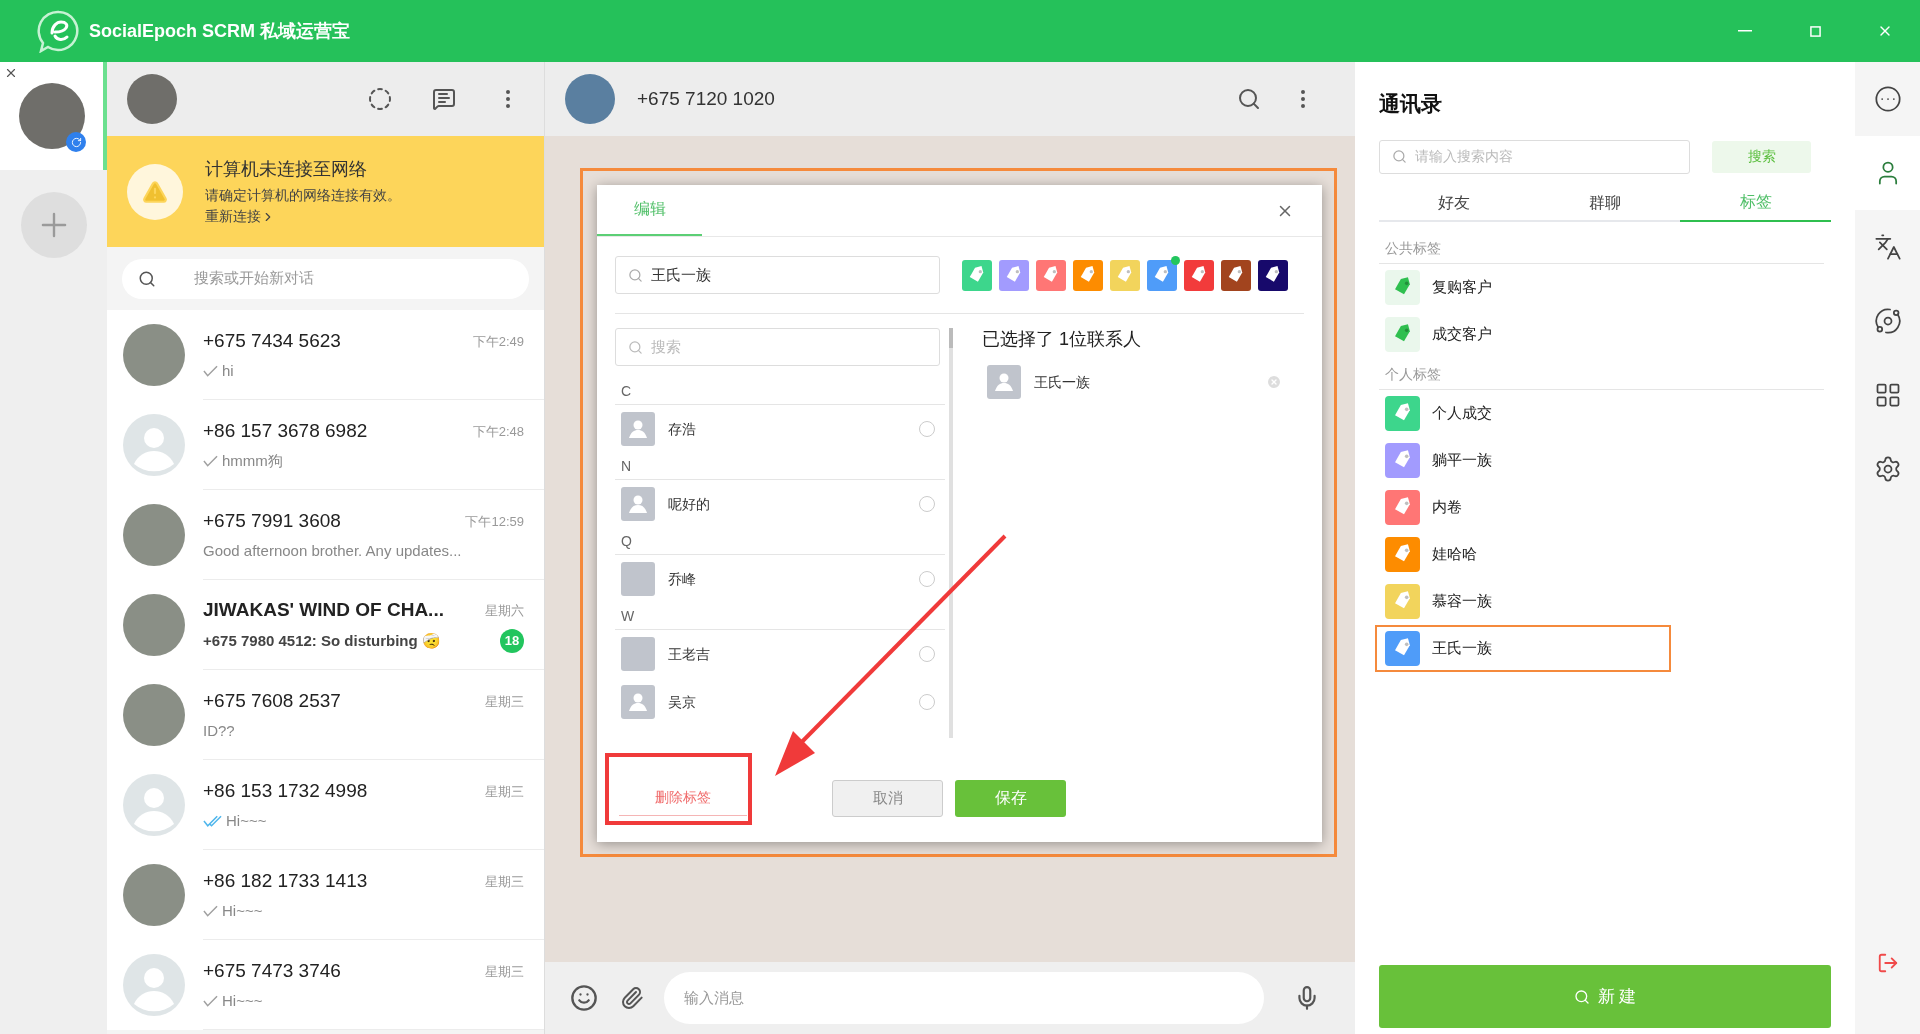 Image resolution: width=1920 pixels, height=1034 pixels. I want to click on minimize-icon, so click(1745, 31).